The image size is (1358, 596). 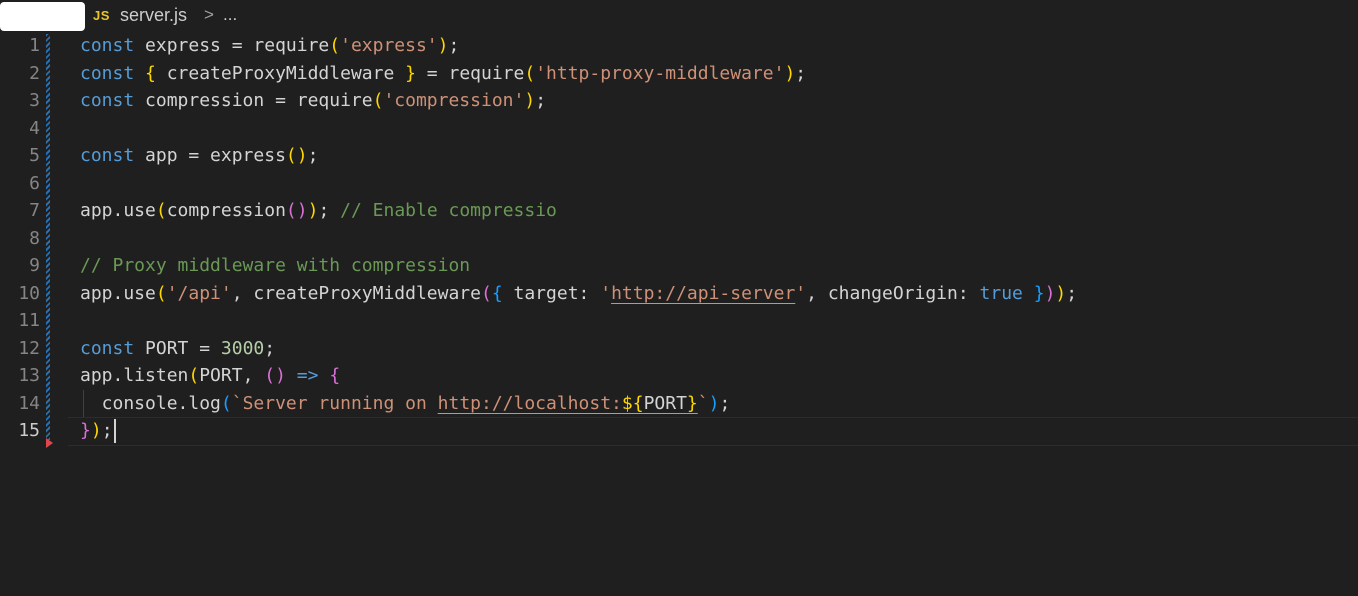 What do you see at coordinates (665, 403) in the screenshot?
I see `code-token: PORT` at bounding box center [665, 403].